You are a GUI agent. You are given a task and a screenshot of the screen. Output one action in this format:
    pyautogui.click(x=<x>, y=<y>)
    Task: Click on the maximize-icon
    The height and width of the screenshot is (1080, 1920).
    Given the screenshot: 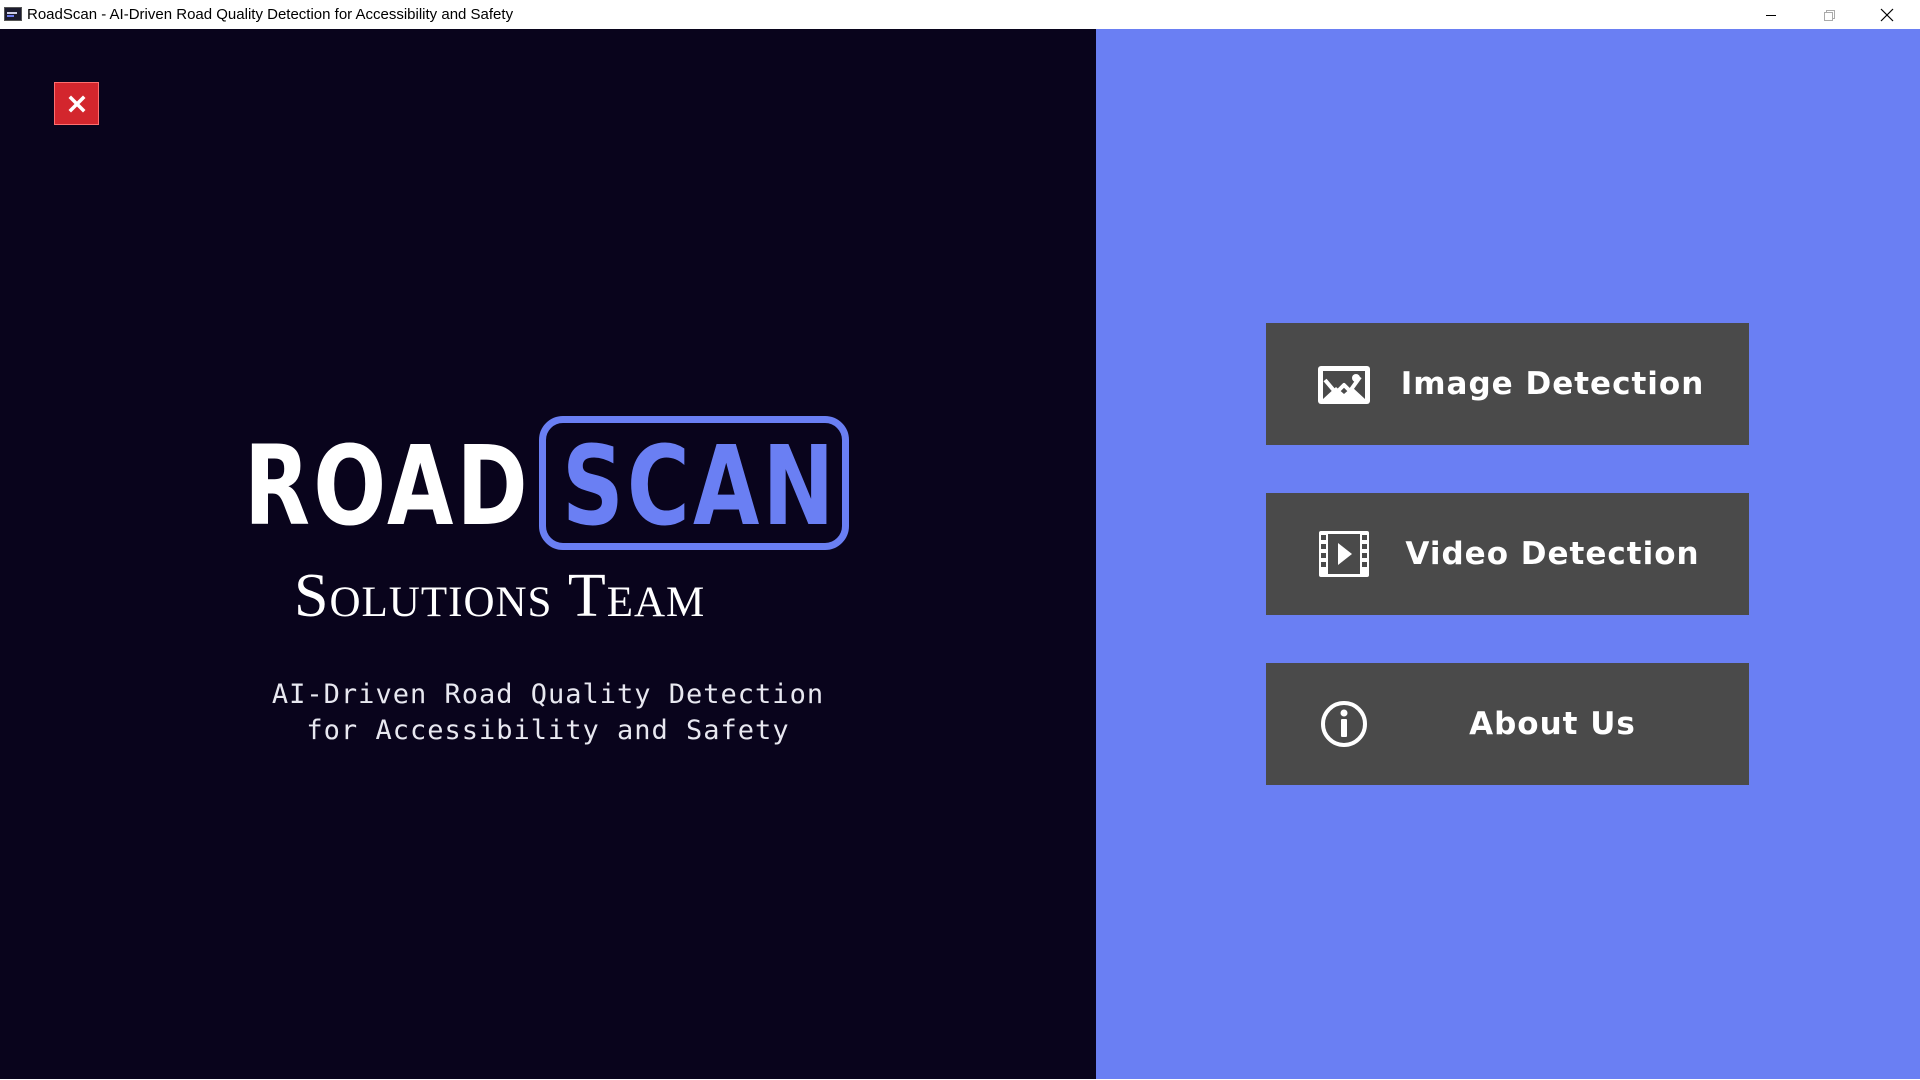 What is the action you would take?
    pyautogui.click(x=1829, y=15)
    